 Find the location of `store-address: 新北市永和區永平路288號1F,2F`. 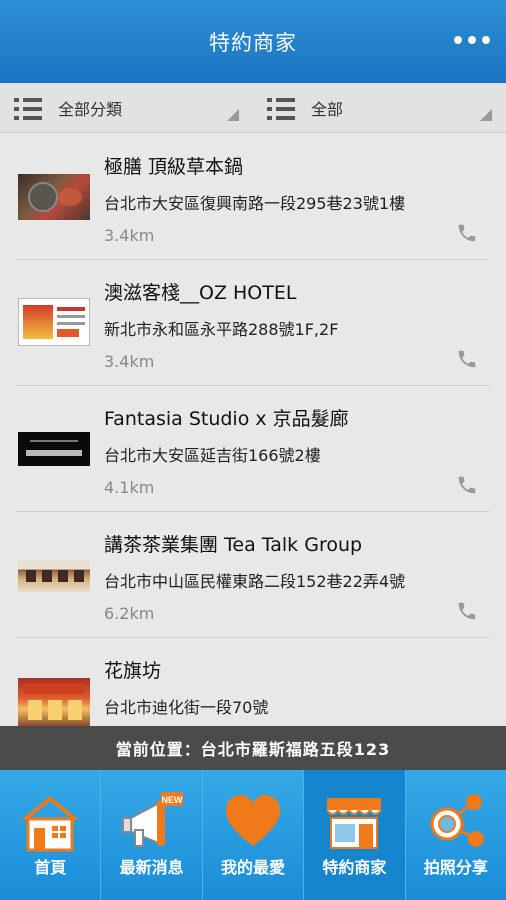

store-address: 新北市永和區永平路288號1F,2F is located at coordinates (221, 329).